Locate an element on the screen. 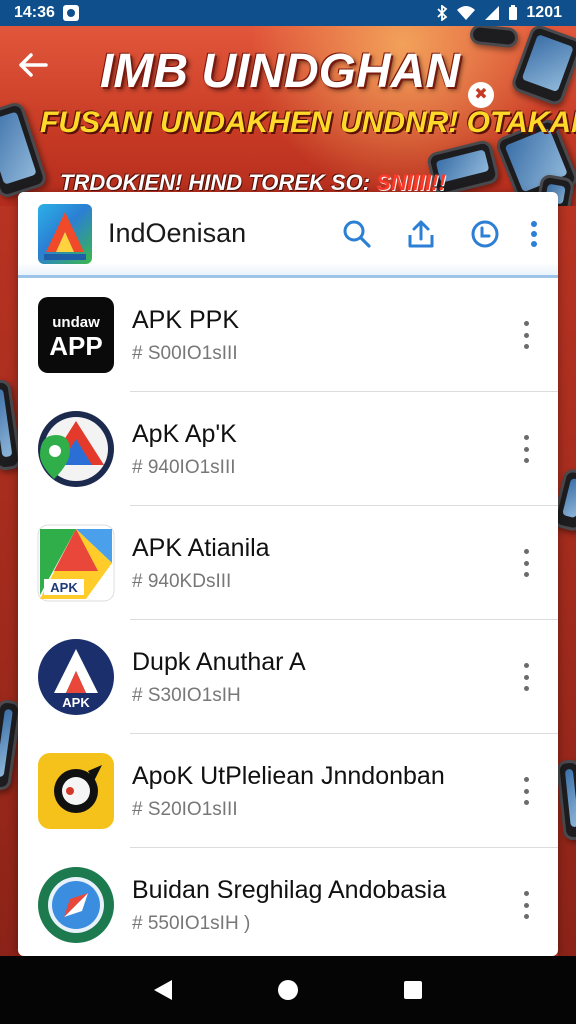 This screenshot has width=576, height=1024. apk-yellow-icon is located at coordinates (76, 791).